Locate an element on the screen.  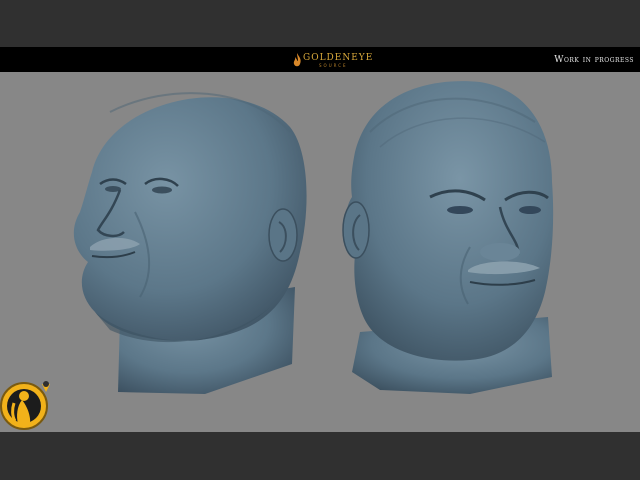
work-in-progress-label: Work in progress is located at coordinates (594, 60).